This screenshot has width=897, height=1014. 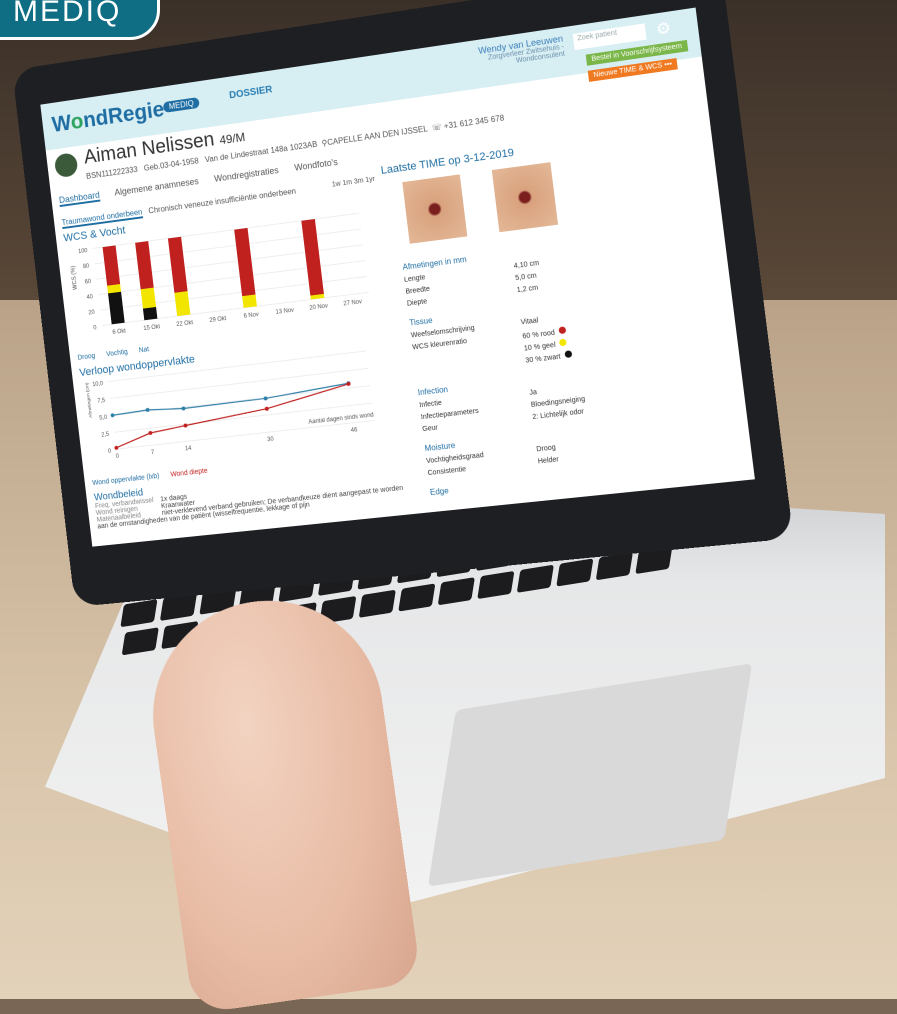 What do you see at coordinates (352, 303) in the screenshot?
I see `x-tick-label: 27 Nov` at bounding box center [352, 303].